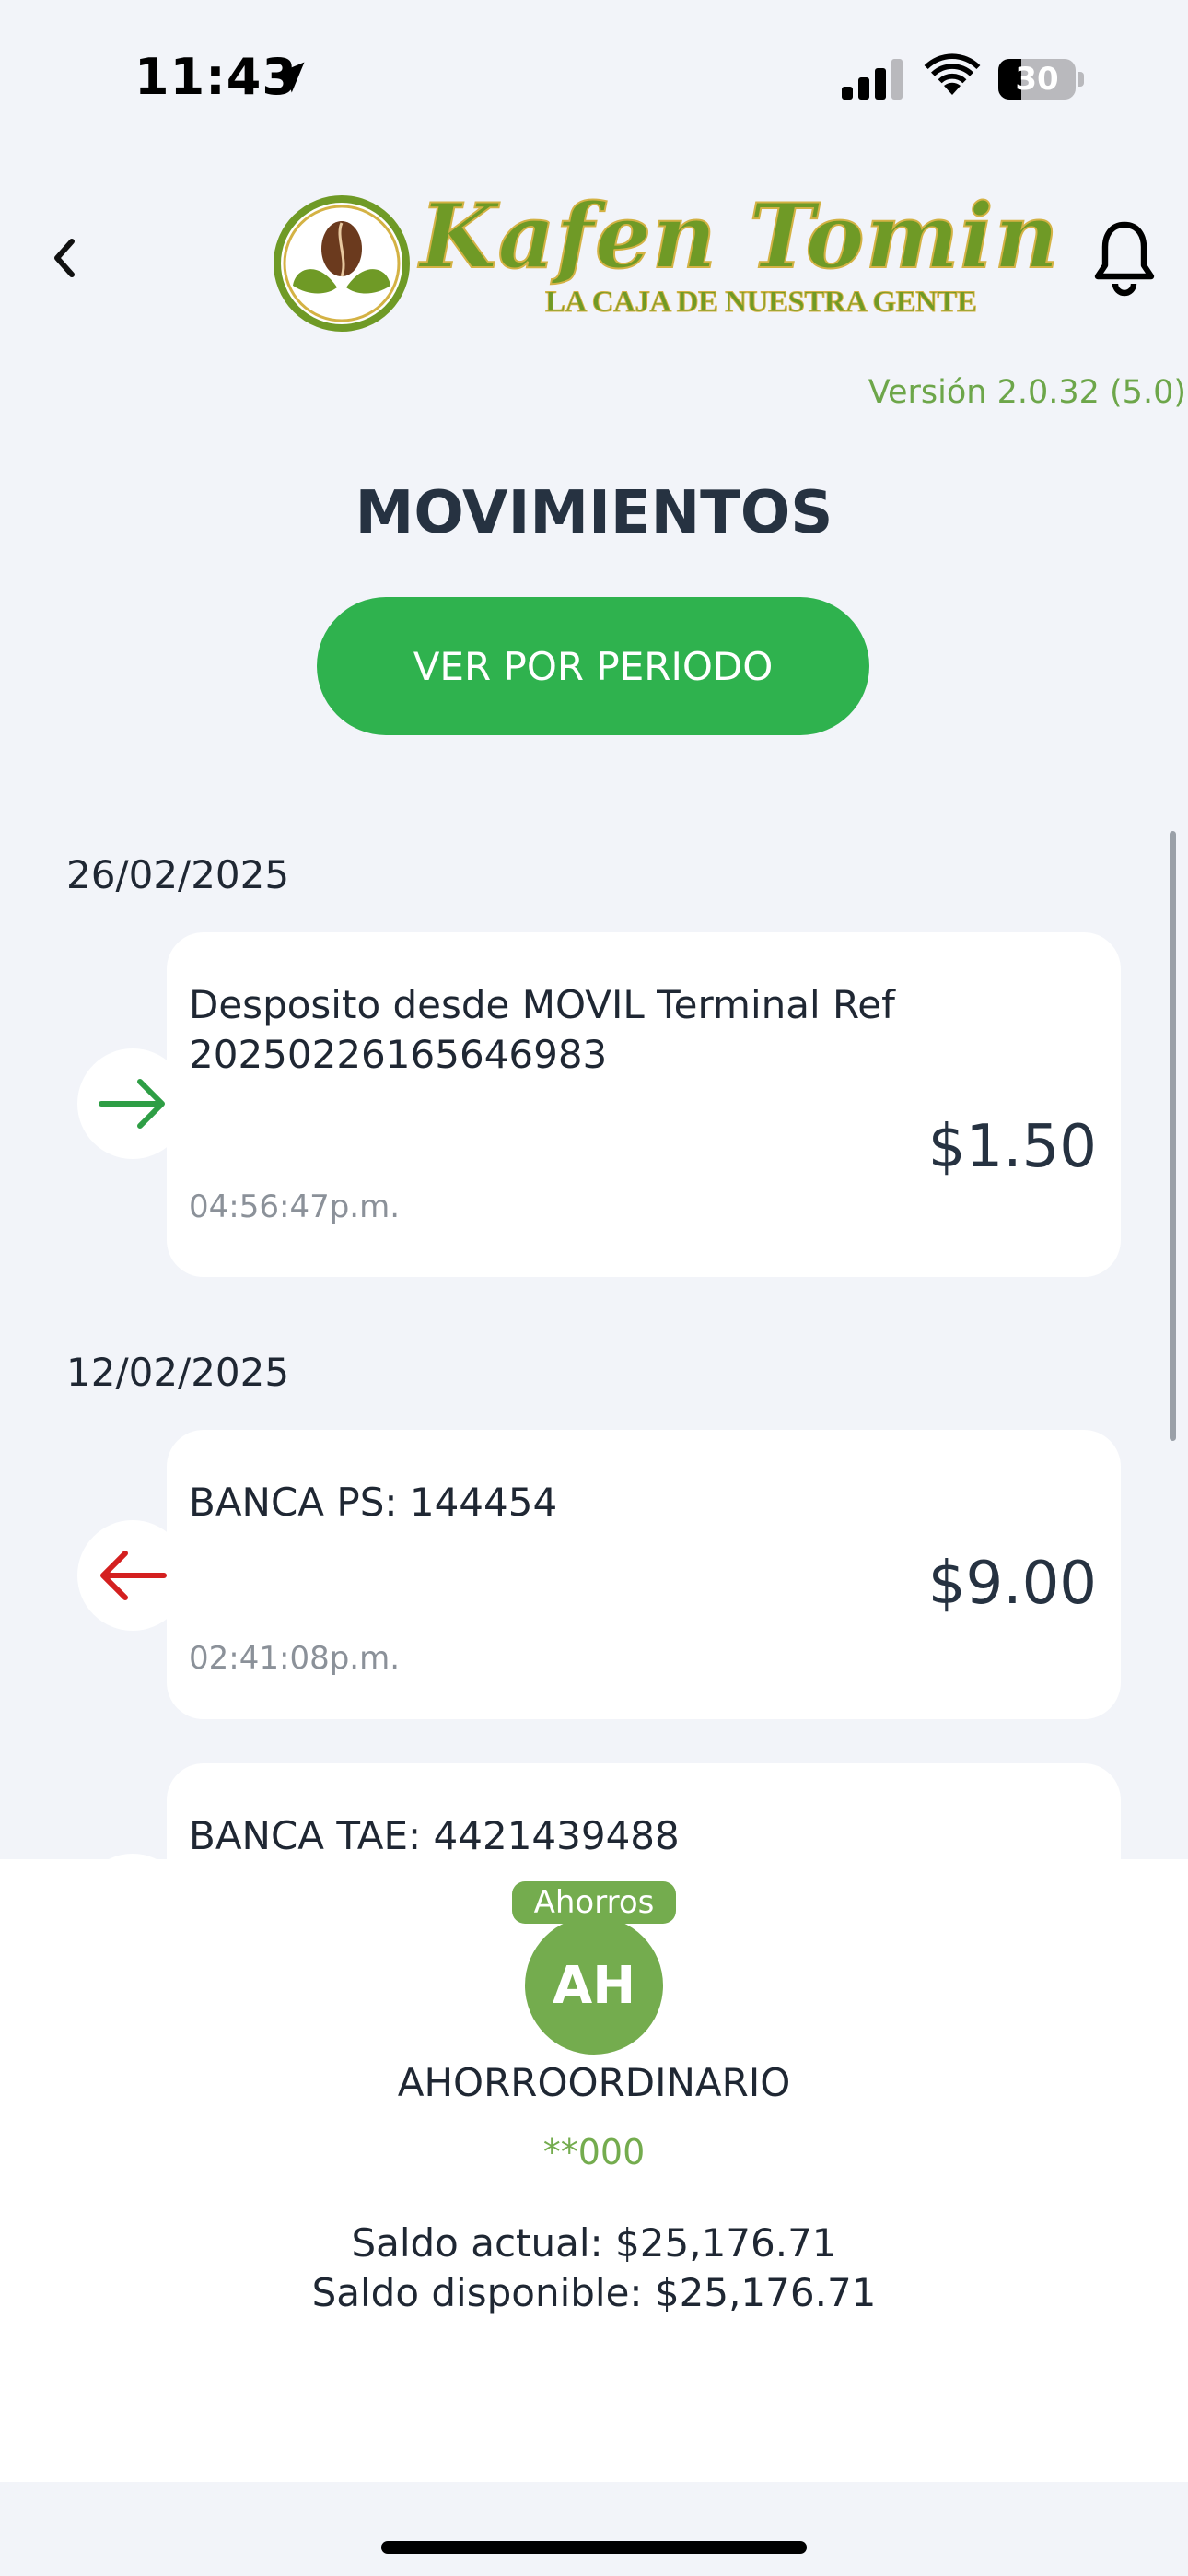  I want to click on back-button, so click(64, 258).